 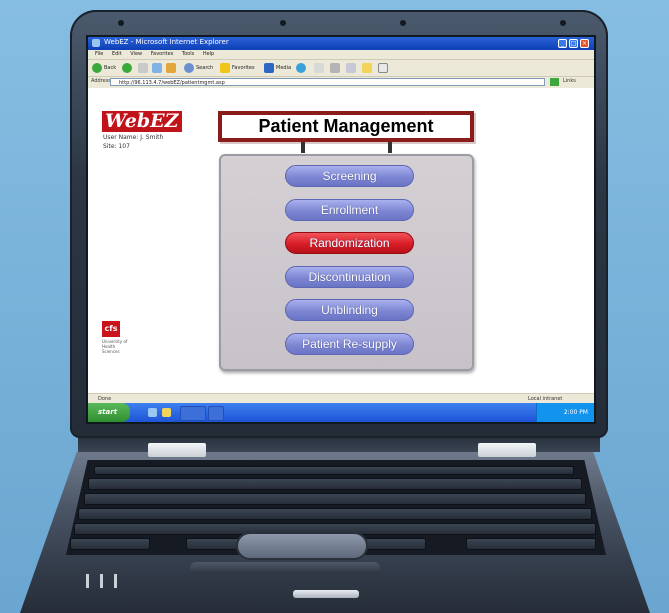 What do you see at coordinates (346, 126) in the screenshot?
I see `page-title: Patient Management` at bounding box center [346, 126].